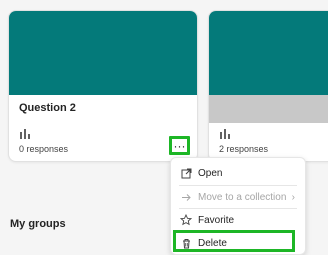  What do you see at coordinates (242, 197) in the screenshot?
I see `menu-item-label: Move to a collection` at bounding box center [242, 197].